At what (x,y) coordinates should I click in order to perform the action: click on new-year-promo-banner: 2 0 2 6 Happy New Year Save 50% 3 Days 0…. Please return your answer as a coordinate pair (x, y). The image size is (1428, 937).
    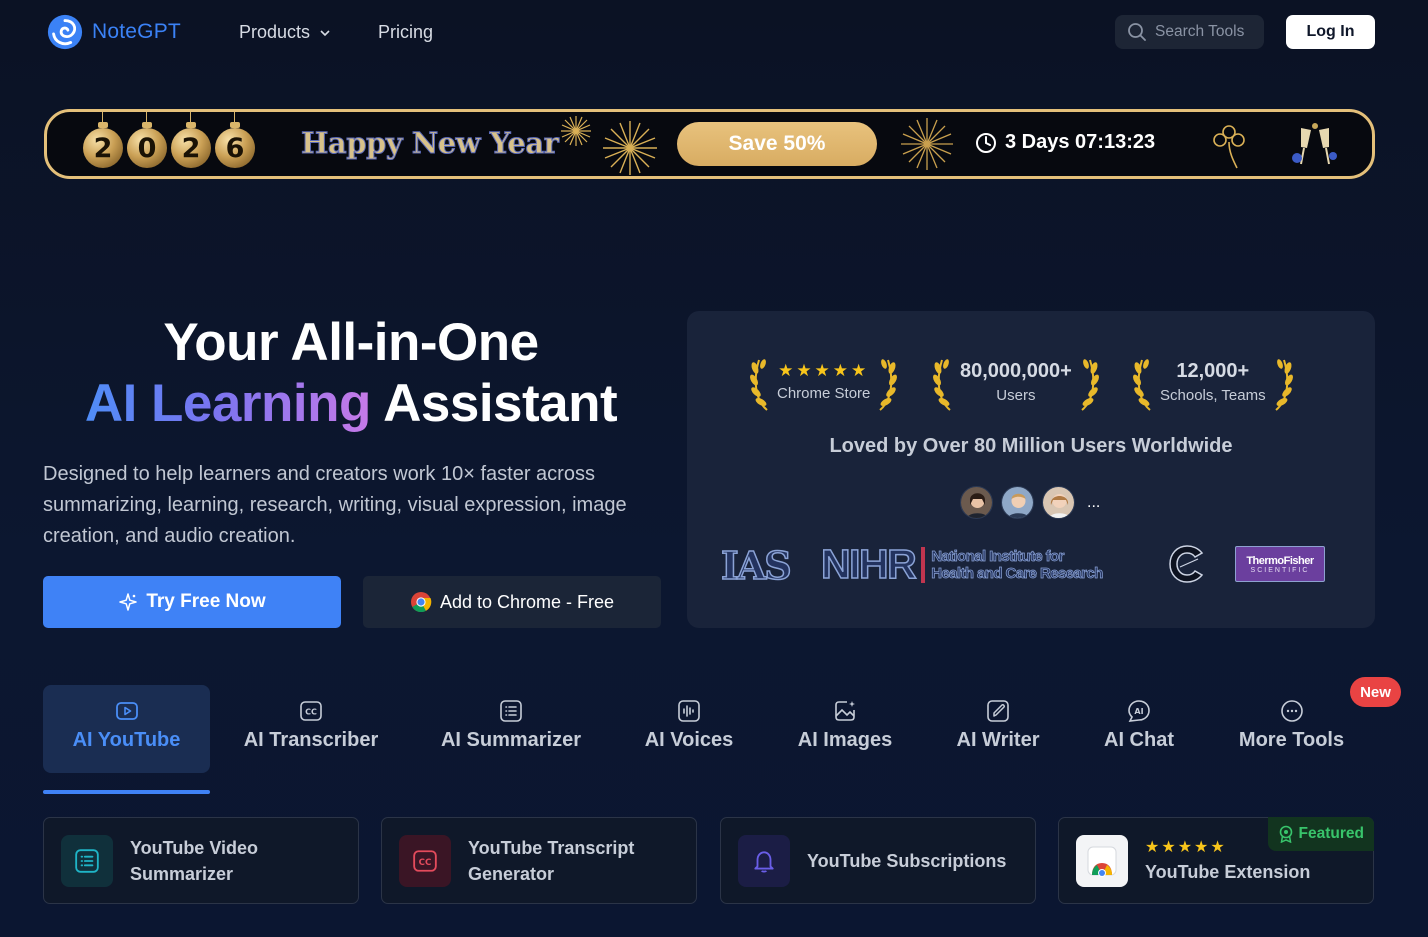
    Looking at the image, I should click on (709, 144).